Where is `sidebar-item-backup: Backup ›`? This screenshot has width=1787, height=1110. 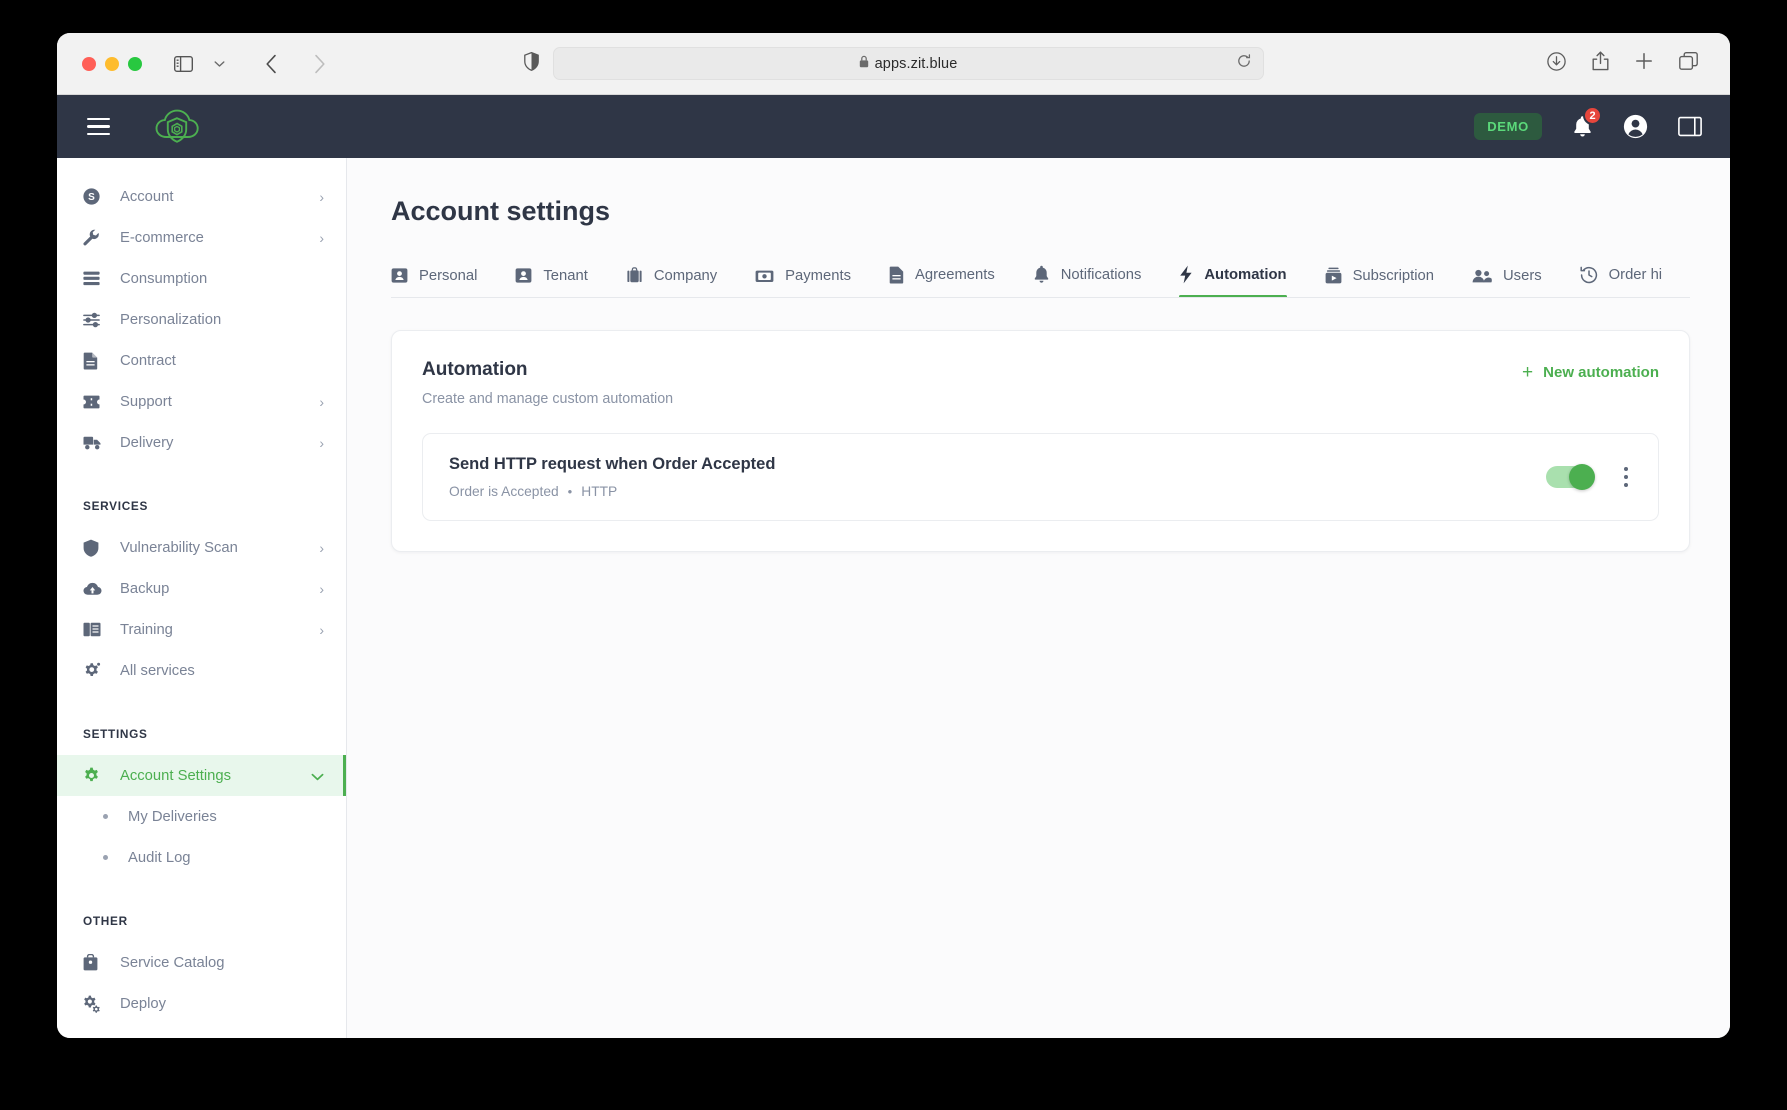 sidebar-item-backup: Backup › is located at coordinates (201, 588).